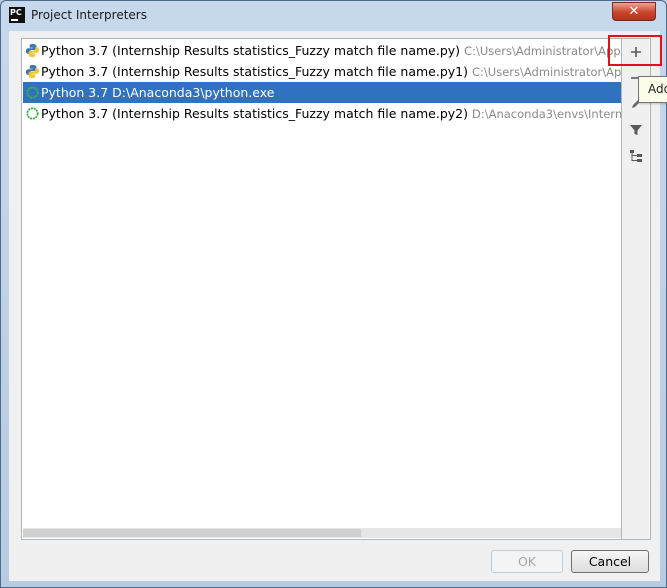 The width and height of the screenshot is (667, 588). Describe the element at coordinates (17, 15) in the screenshot. I see `pycharm-app-icon: PC` at that location.